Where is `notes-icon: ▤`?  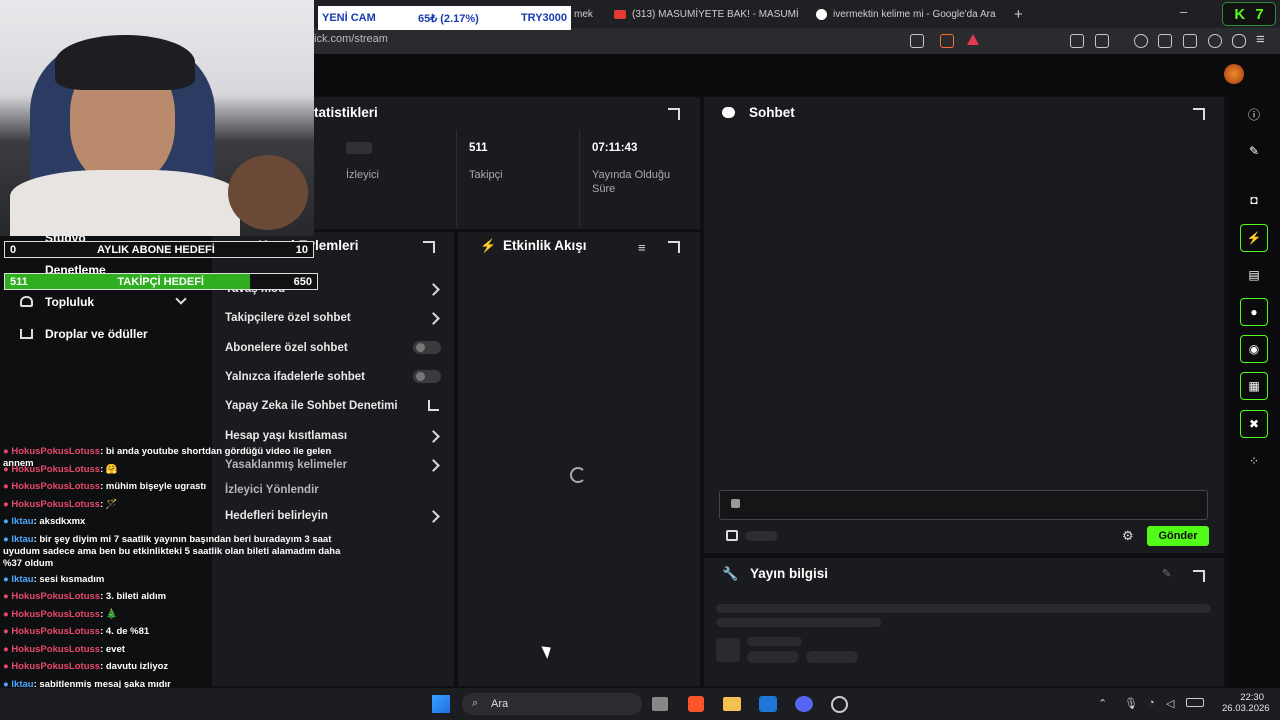 notes-icon: ▤ is located at coordinates (1254, 275).